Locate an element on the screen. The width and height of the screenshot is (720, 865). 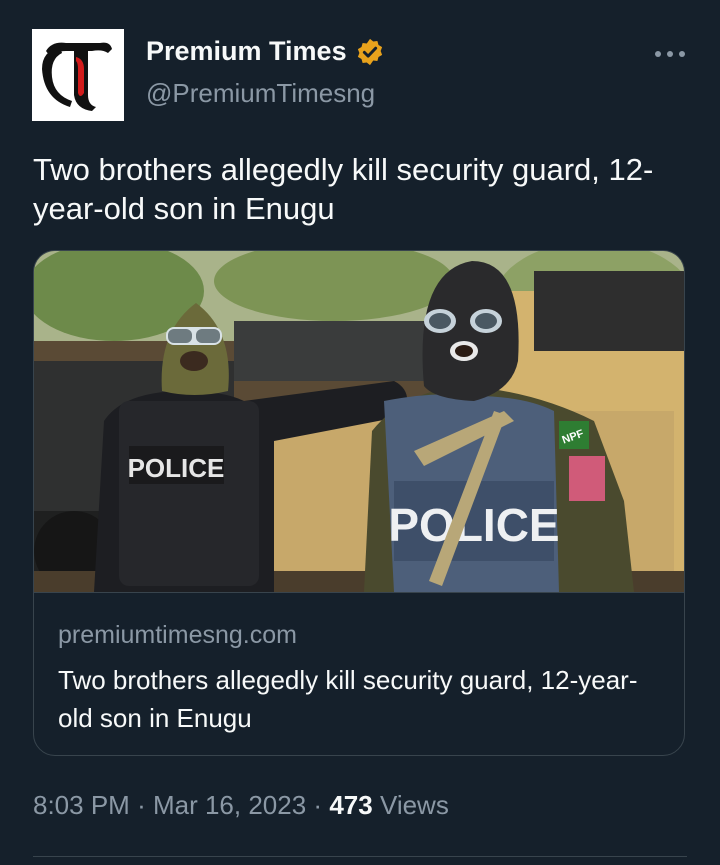
author-name-row: Premium Times is located at coordinates (265, 51).